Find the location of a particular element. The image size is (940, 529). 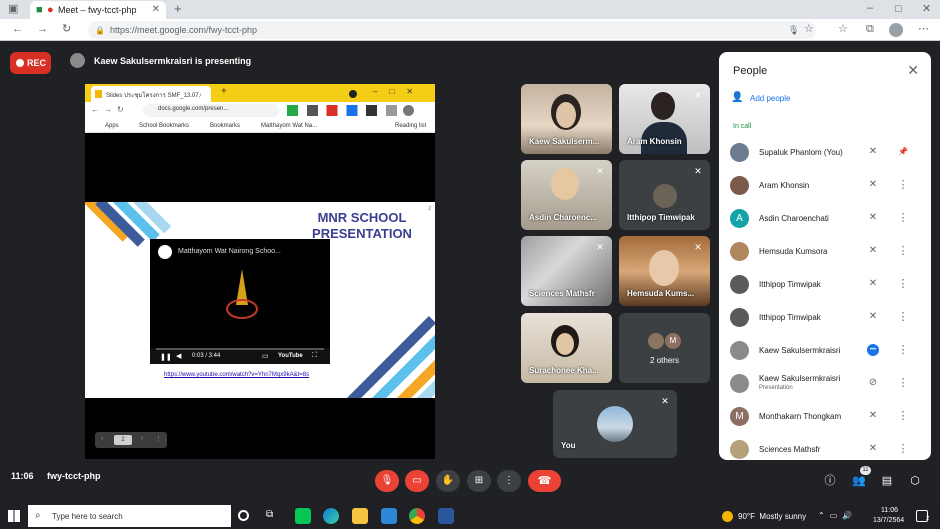

file-explorer-icon is located at coordinates (360, 516).